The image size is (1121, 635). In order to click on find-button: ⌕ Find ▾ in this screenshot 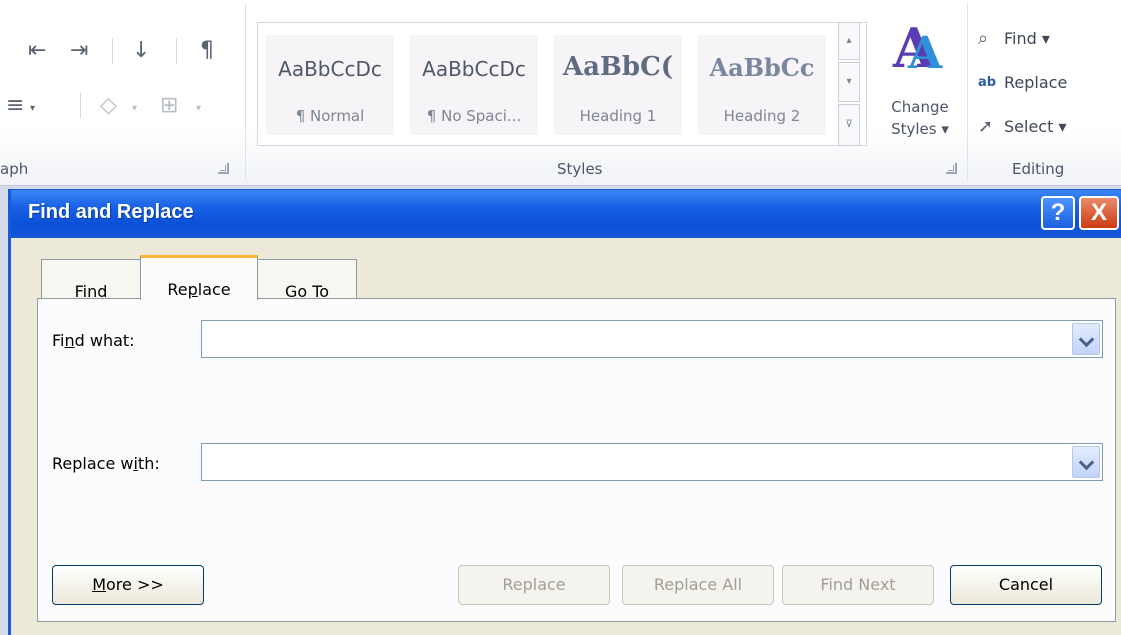, I will do `click(1014, 38)`.